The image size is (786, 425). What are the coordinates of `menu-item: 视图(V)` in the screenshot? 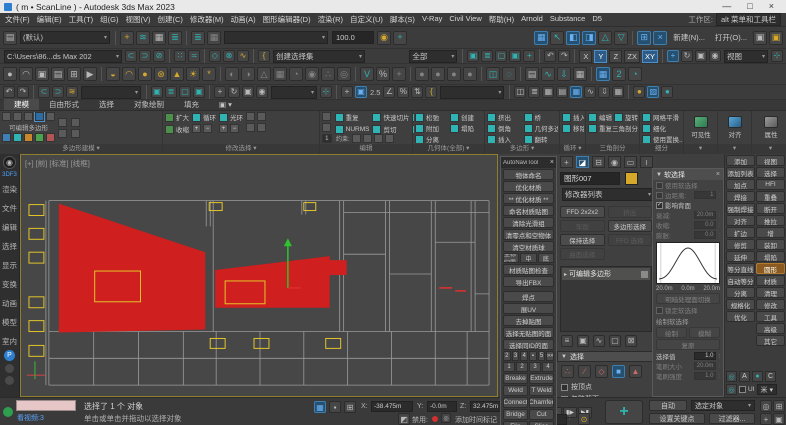 It's located at (138, 19).